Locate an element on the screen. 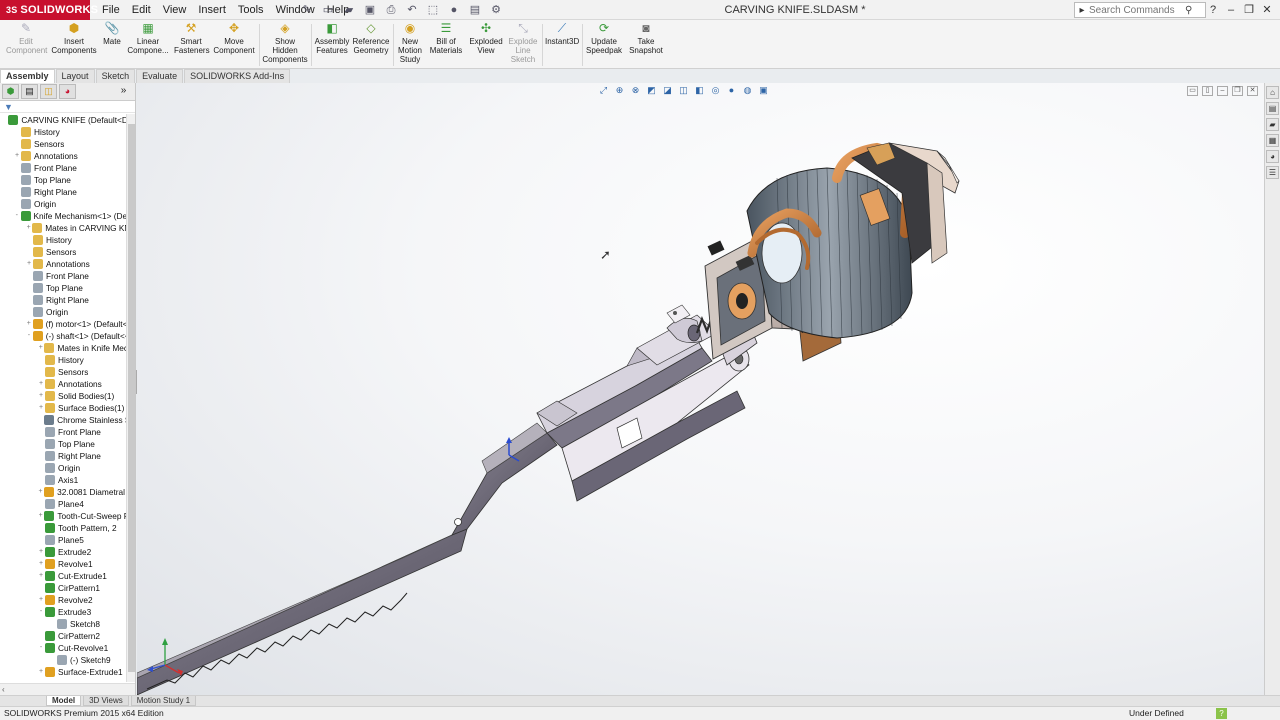 This screenshot has height=720, width=1280. scroll-thumb is located at coordinates (131, 398).